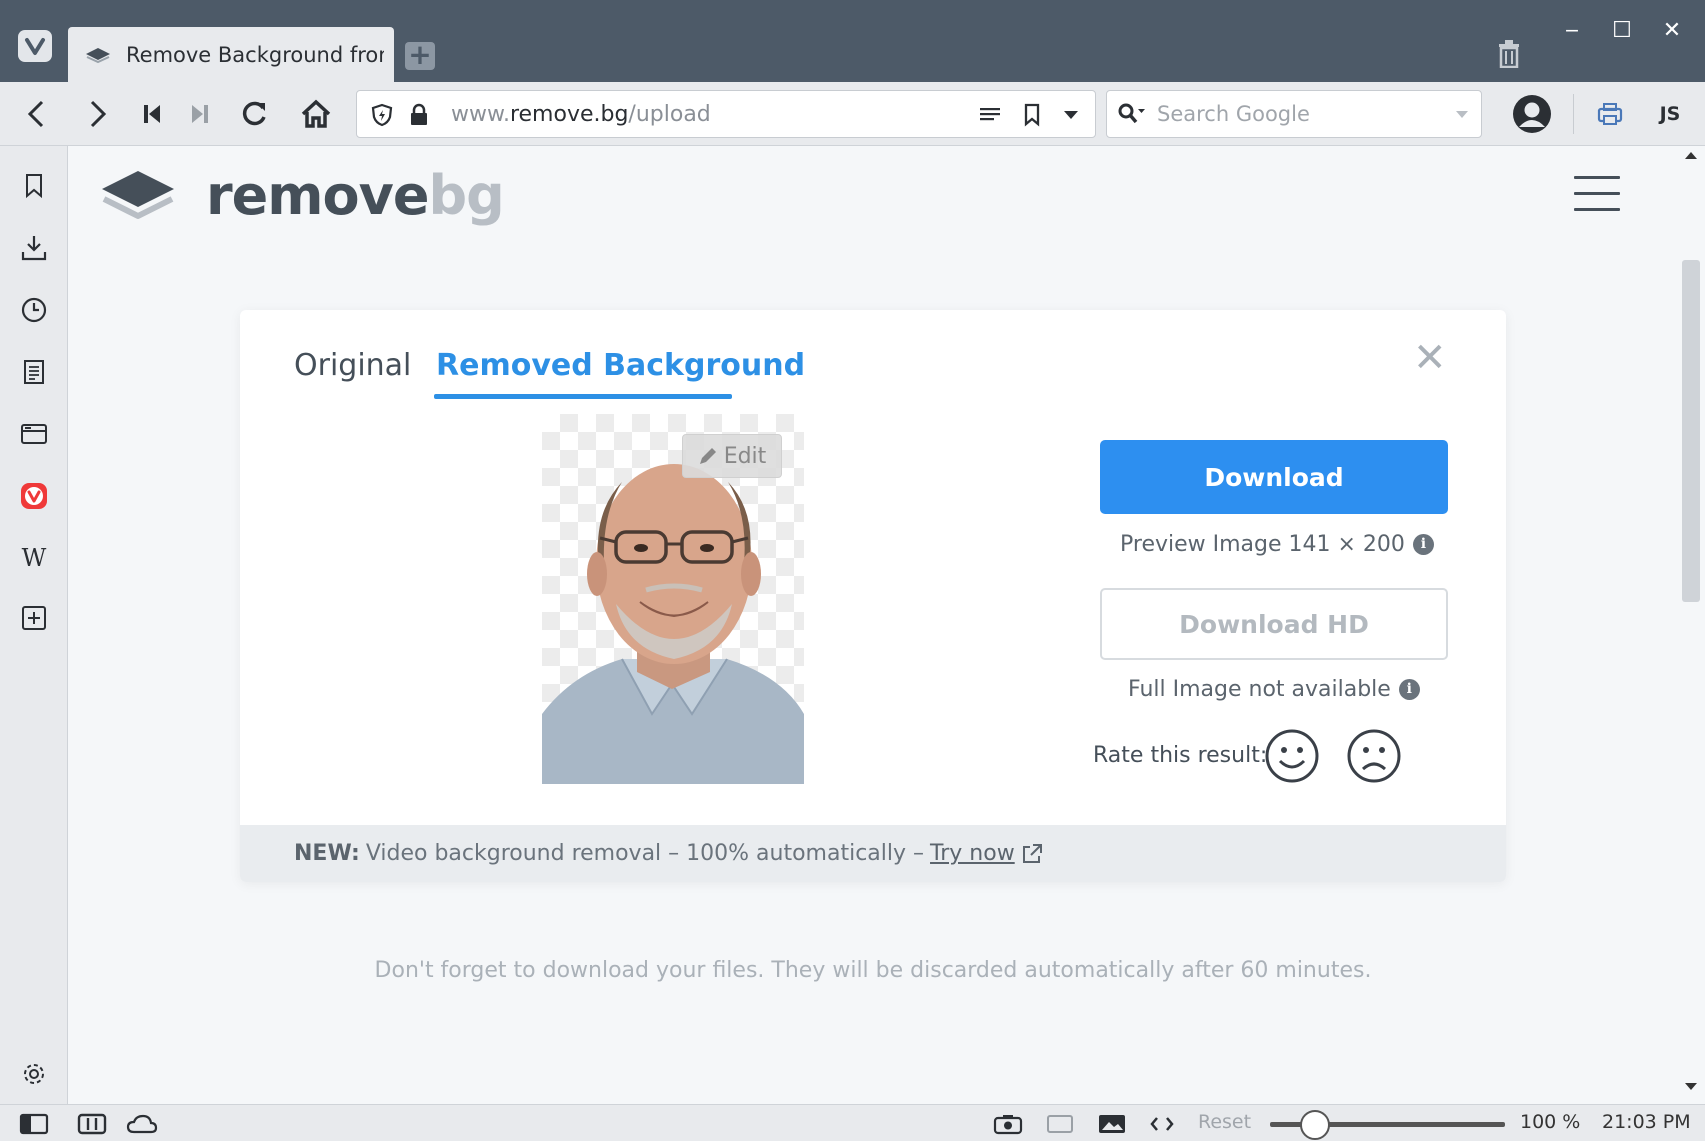 The width and height of the screenshot is (1705, 1141). Describe the element at coordinates (1315, 1125) in the screenshot. I see `zoom-slider-handle` at that location.